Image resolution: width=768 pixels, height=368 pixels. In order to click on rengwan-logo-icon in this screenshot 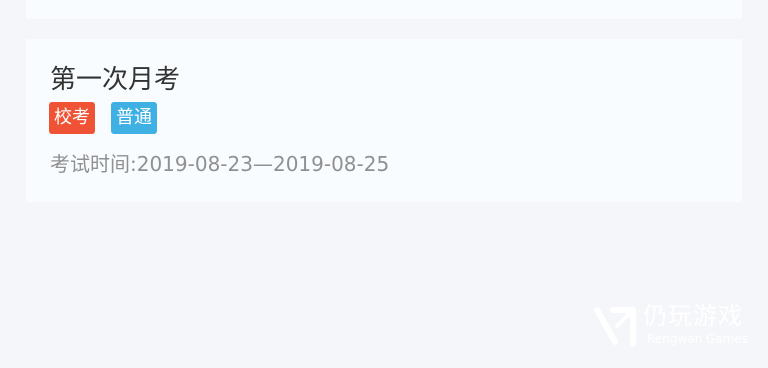, I will do `click(615, 327)`.